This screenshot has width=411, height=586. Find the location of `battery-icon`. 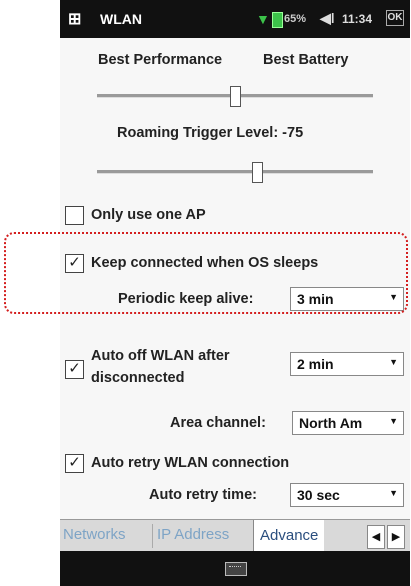

battery-icon is located at coordinates (277, 20).